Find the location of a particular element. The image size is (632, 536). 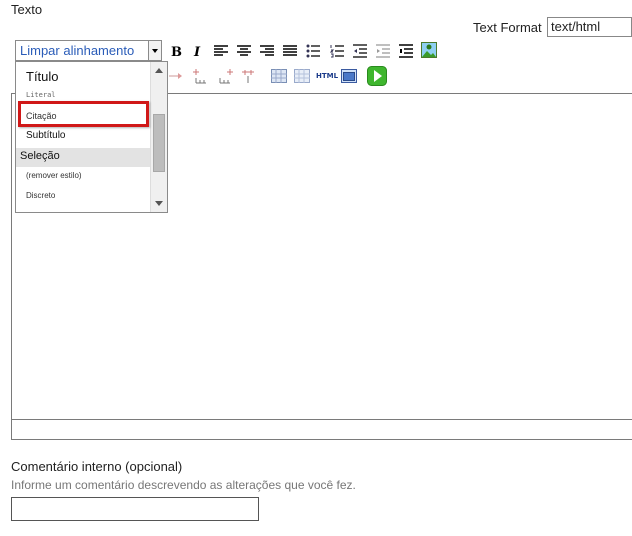

style-select: Limpar alinhamento is located at coordinates (88, 50).